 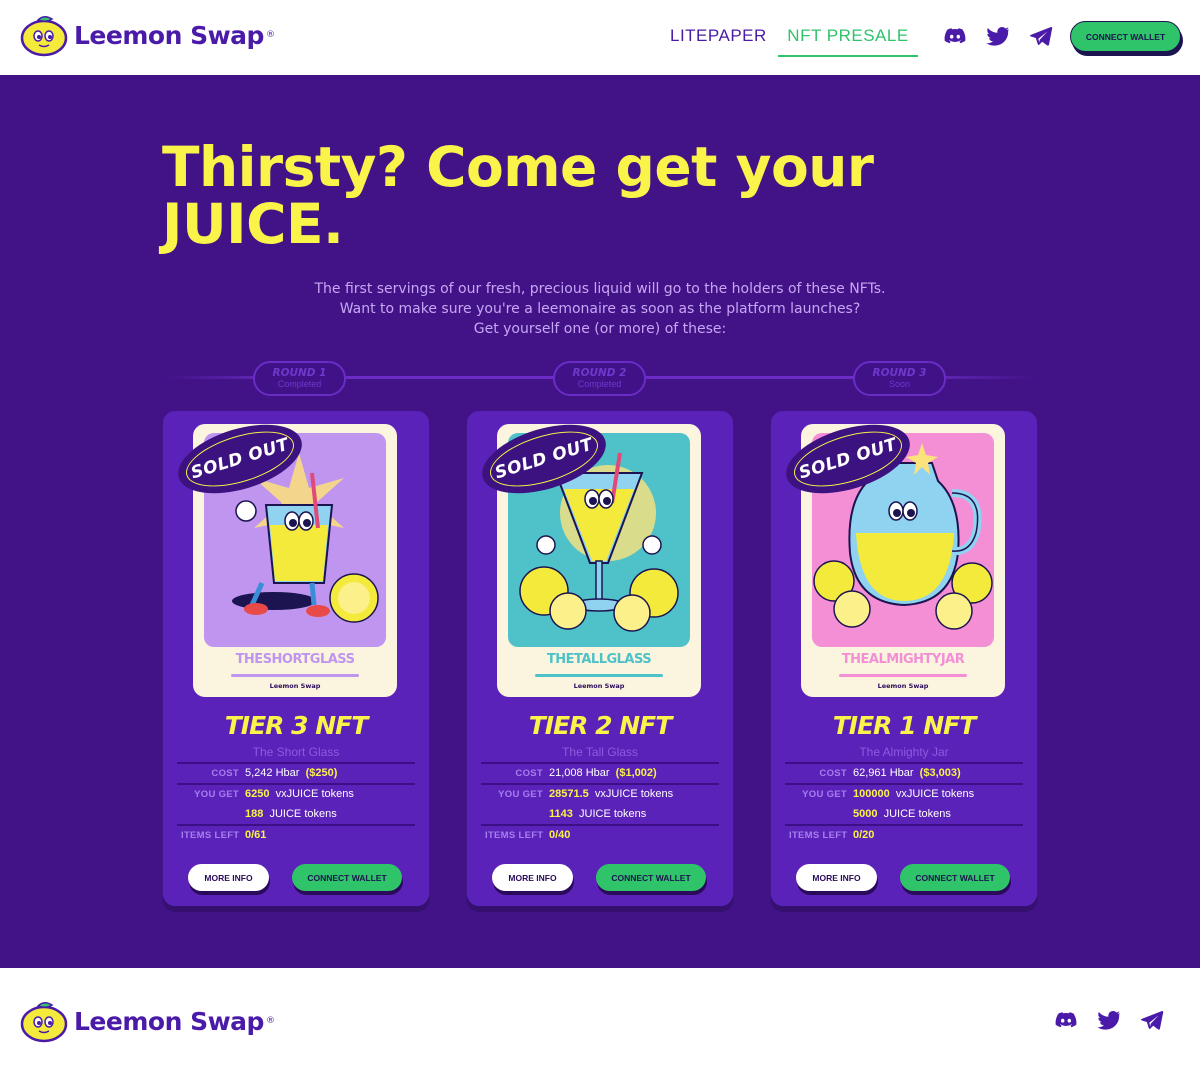 I want to click on vxjuice-amount: 28571.5, so click(x=569, y=794).